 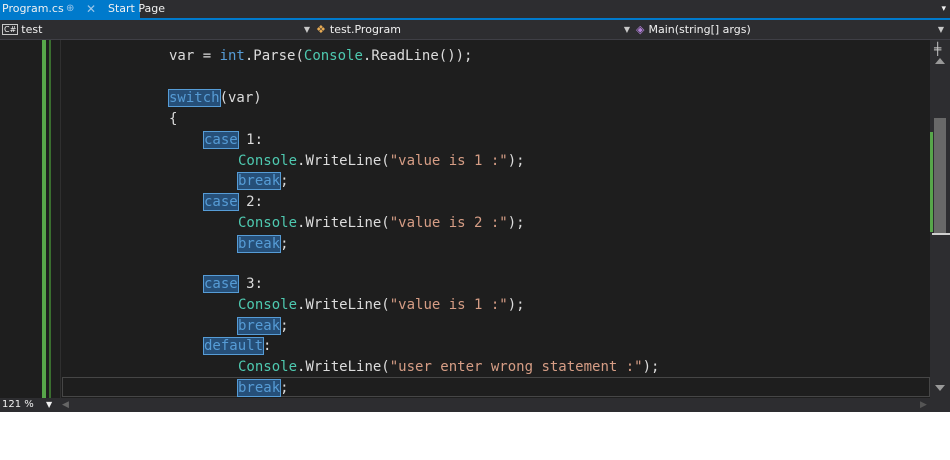 What do you see at coordinates (931, 182) in the screenshot?
I see `scrollbar-change-marker` at bounding box center [931, 182].